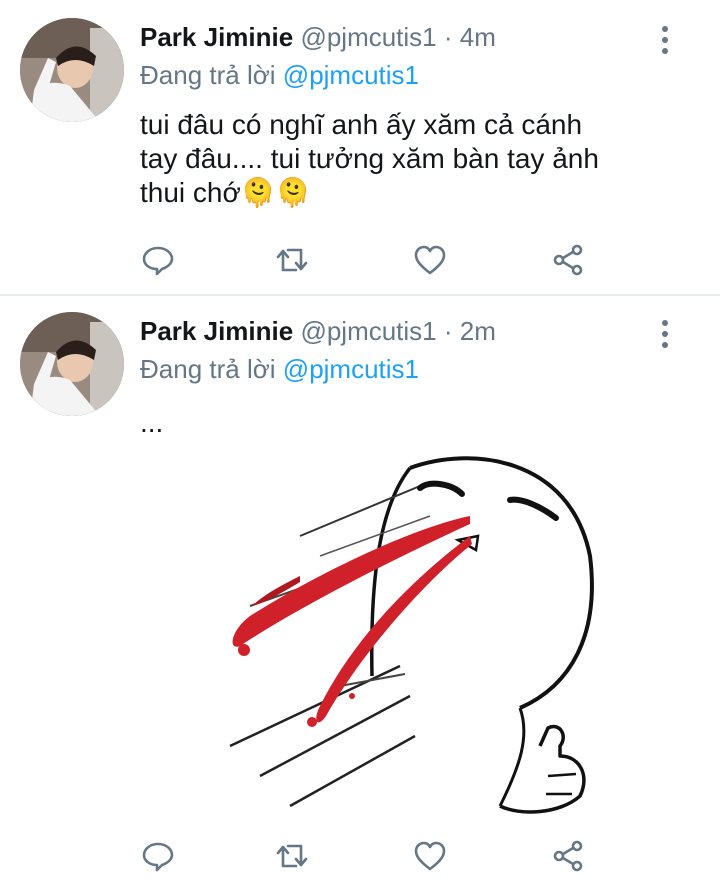  What do you see at coordinates (478, 37) in the screenshot?
I see `timestamp: 4m` at bounding box center [478, 37].